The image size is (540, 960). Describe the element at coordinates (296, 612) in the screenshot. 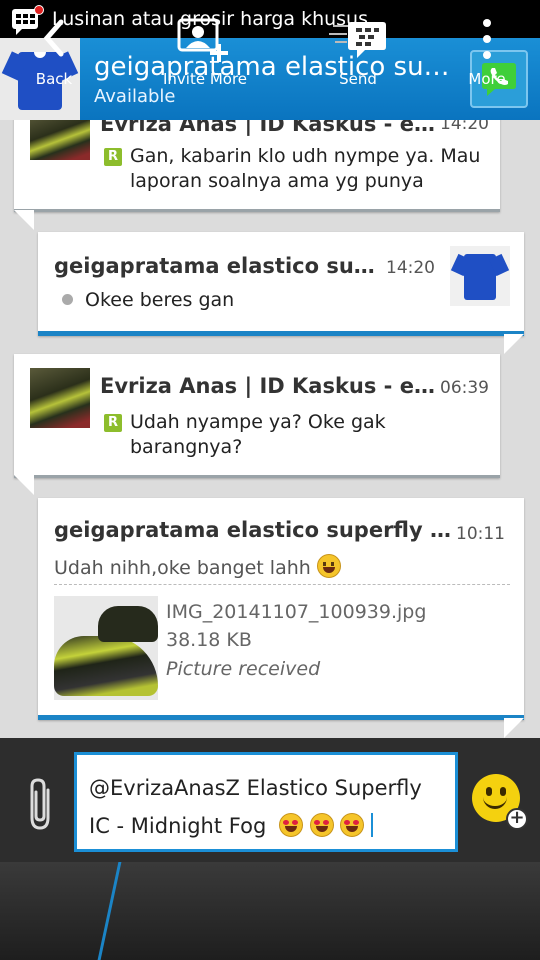

I see `file-name: IMG_20141107_100939.jpg` at that location.